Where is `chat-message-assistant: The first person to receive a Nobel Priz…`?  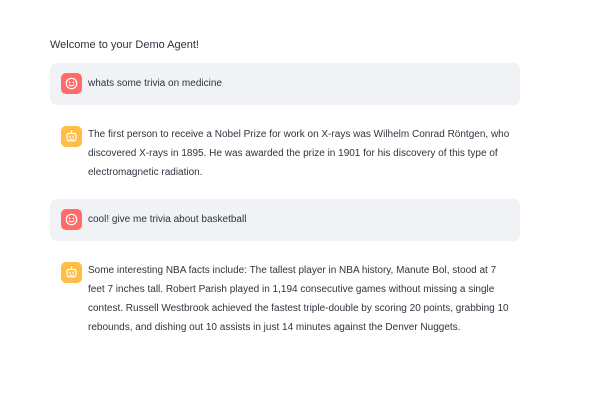
chat-message-assistant: The first person to receive a Nobel Priz… is located at coordinates (285, 151).